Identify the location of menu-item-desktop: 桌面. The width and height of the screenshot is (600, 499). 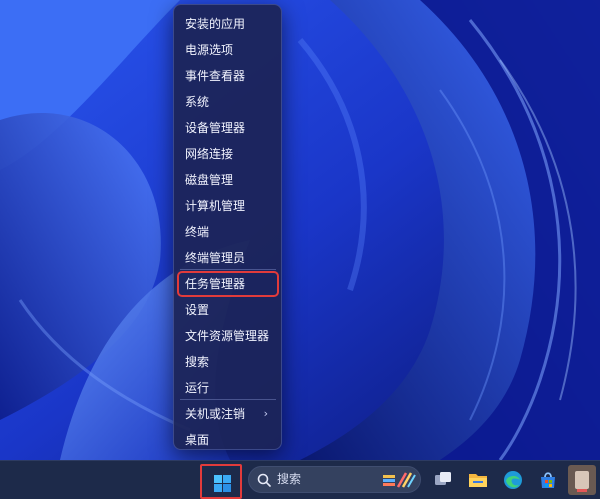
(228, 440).